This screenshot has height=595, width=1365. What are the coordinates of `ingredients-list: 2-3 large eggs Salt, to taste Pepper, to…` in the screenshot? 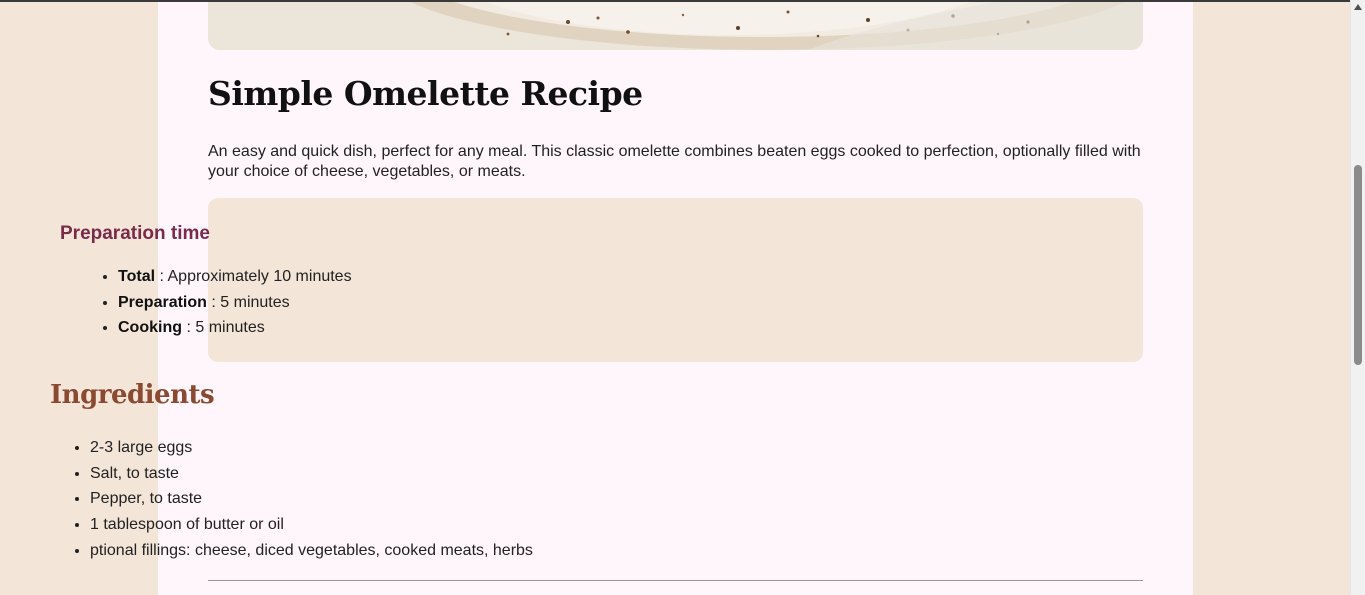 It's located at (302, 502).